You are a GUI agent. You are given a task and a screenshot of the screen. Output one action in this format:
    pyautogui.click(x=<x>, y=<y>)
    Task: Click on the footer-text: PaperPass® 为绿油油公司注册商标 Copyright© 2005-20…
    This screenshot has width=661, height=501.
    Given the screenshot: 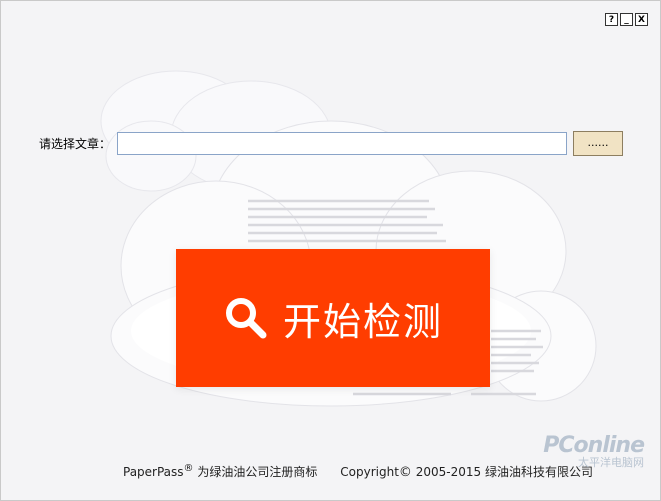 What is the action you would take?
    pyautogui.click(x=358, y=471)
    